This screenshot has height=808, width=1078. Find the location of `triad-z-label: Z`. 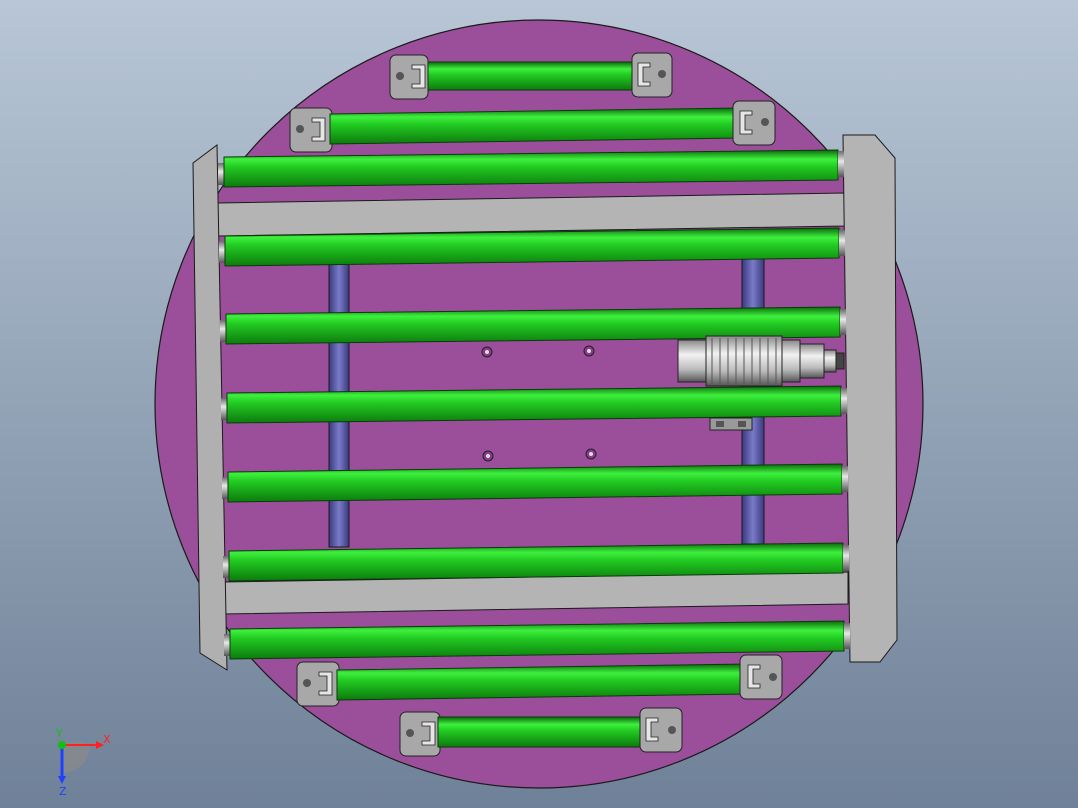

triad-z-label: Z is located at coordinates (63, 791).